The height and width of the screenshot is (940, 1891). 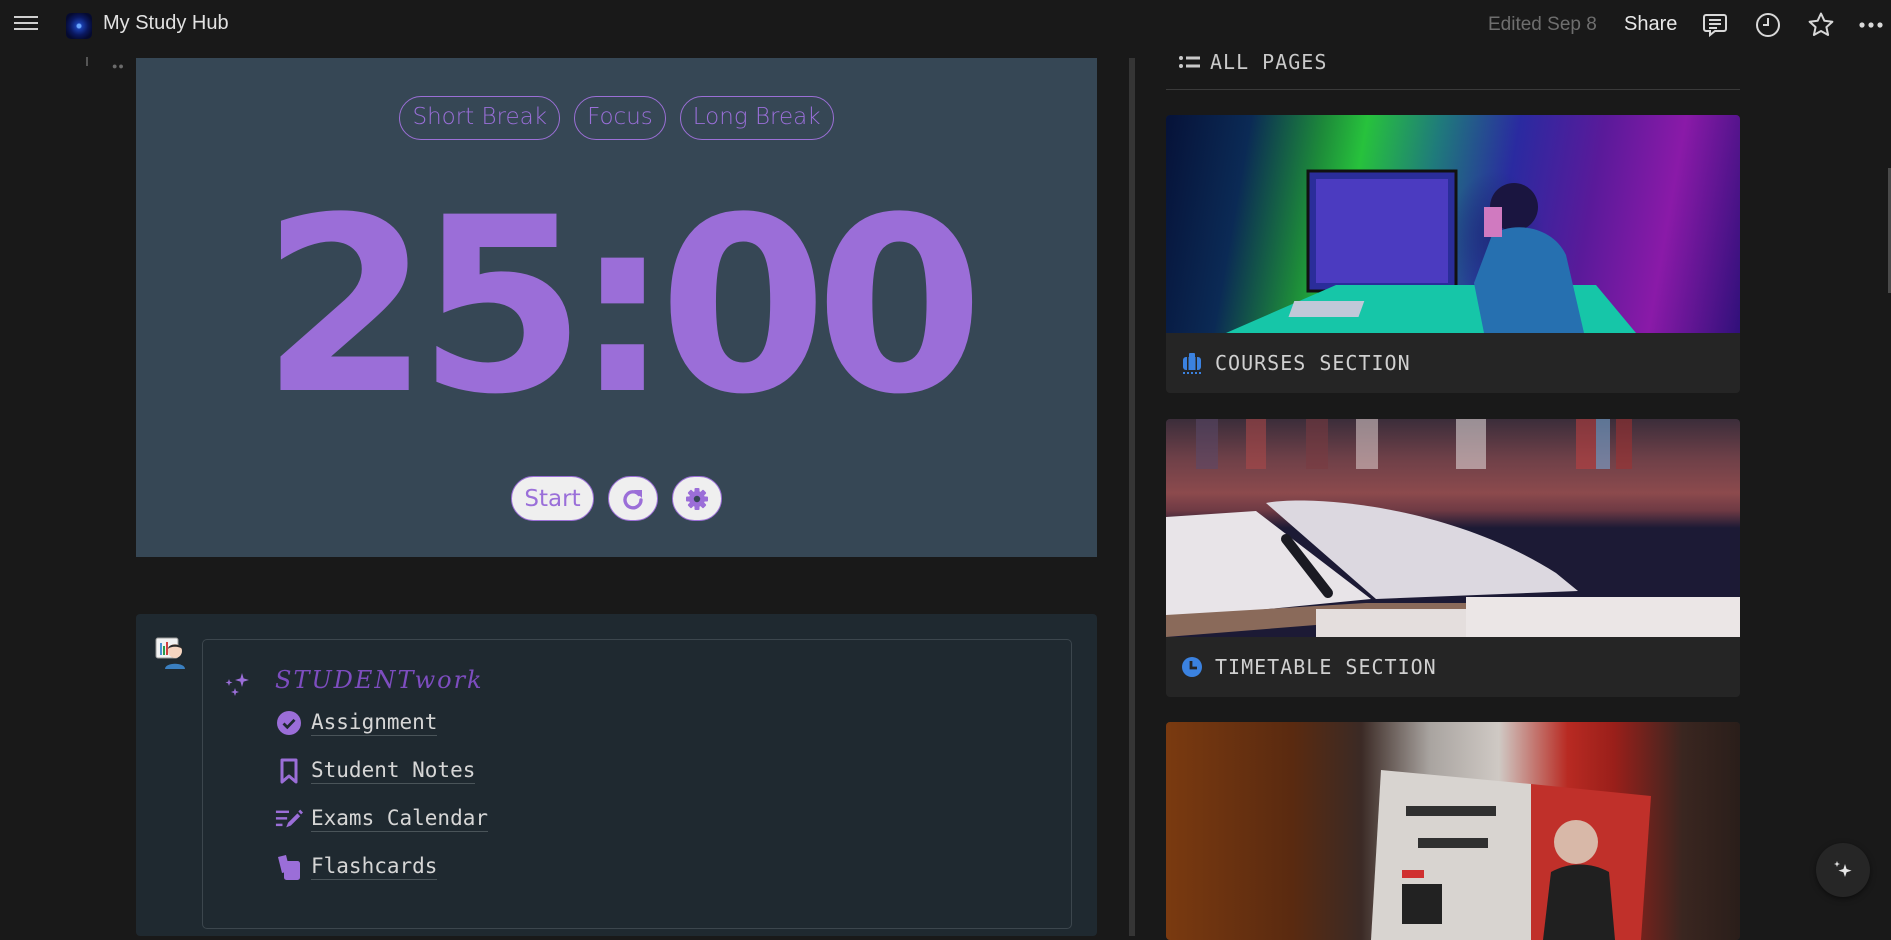 I want to click on share-button: Share, so click(x=1650, y=24).